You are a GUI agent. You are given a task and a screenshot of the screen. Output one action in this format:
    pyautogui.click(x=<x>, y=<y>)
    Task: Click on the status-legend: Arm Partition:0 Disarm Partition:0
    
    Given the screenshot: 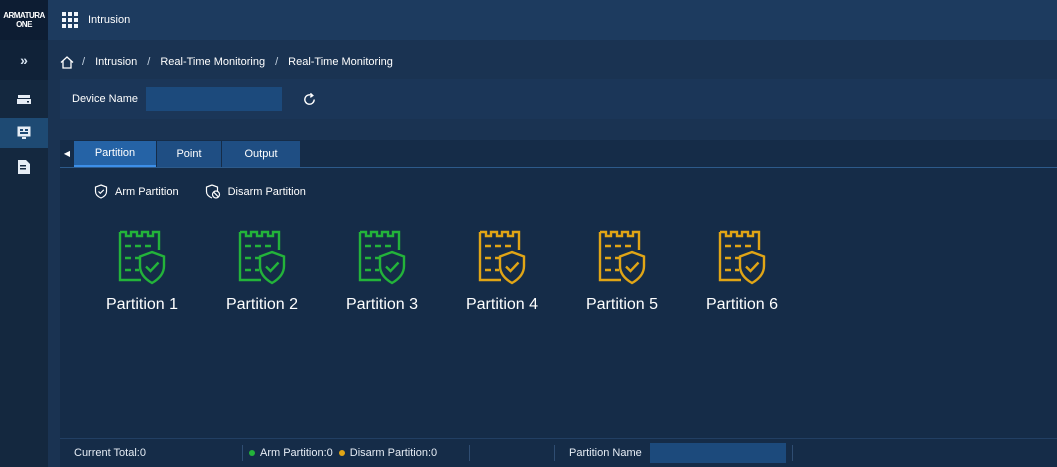 What is the action you would take?
    pyautogui.click(x=359, y=453)
    